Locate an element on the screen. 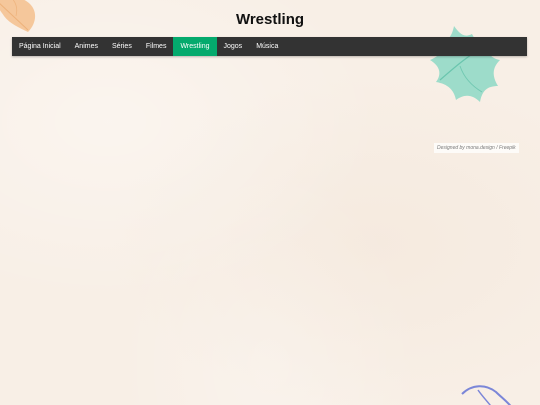 This screenshot has width=540, height=405. page-title: Wrestling is located at coordinates (270, 19).